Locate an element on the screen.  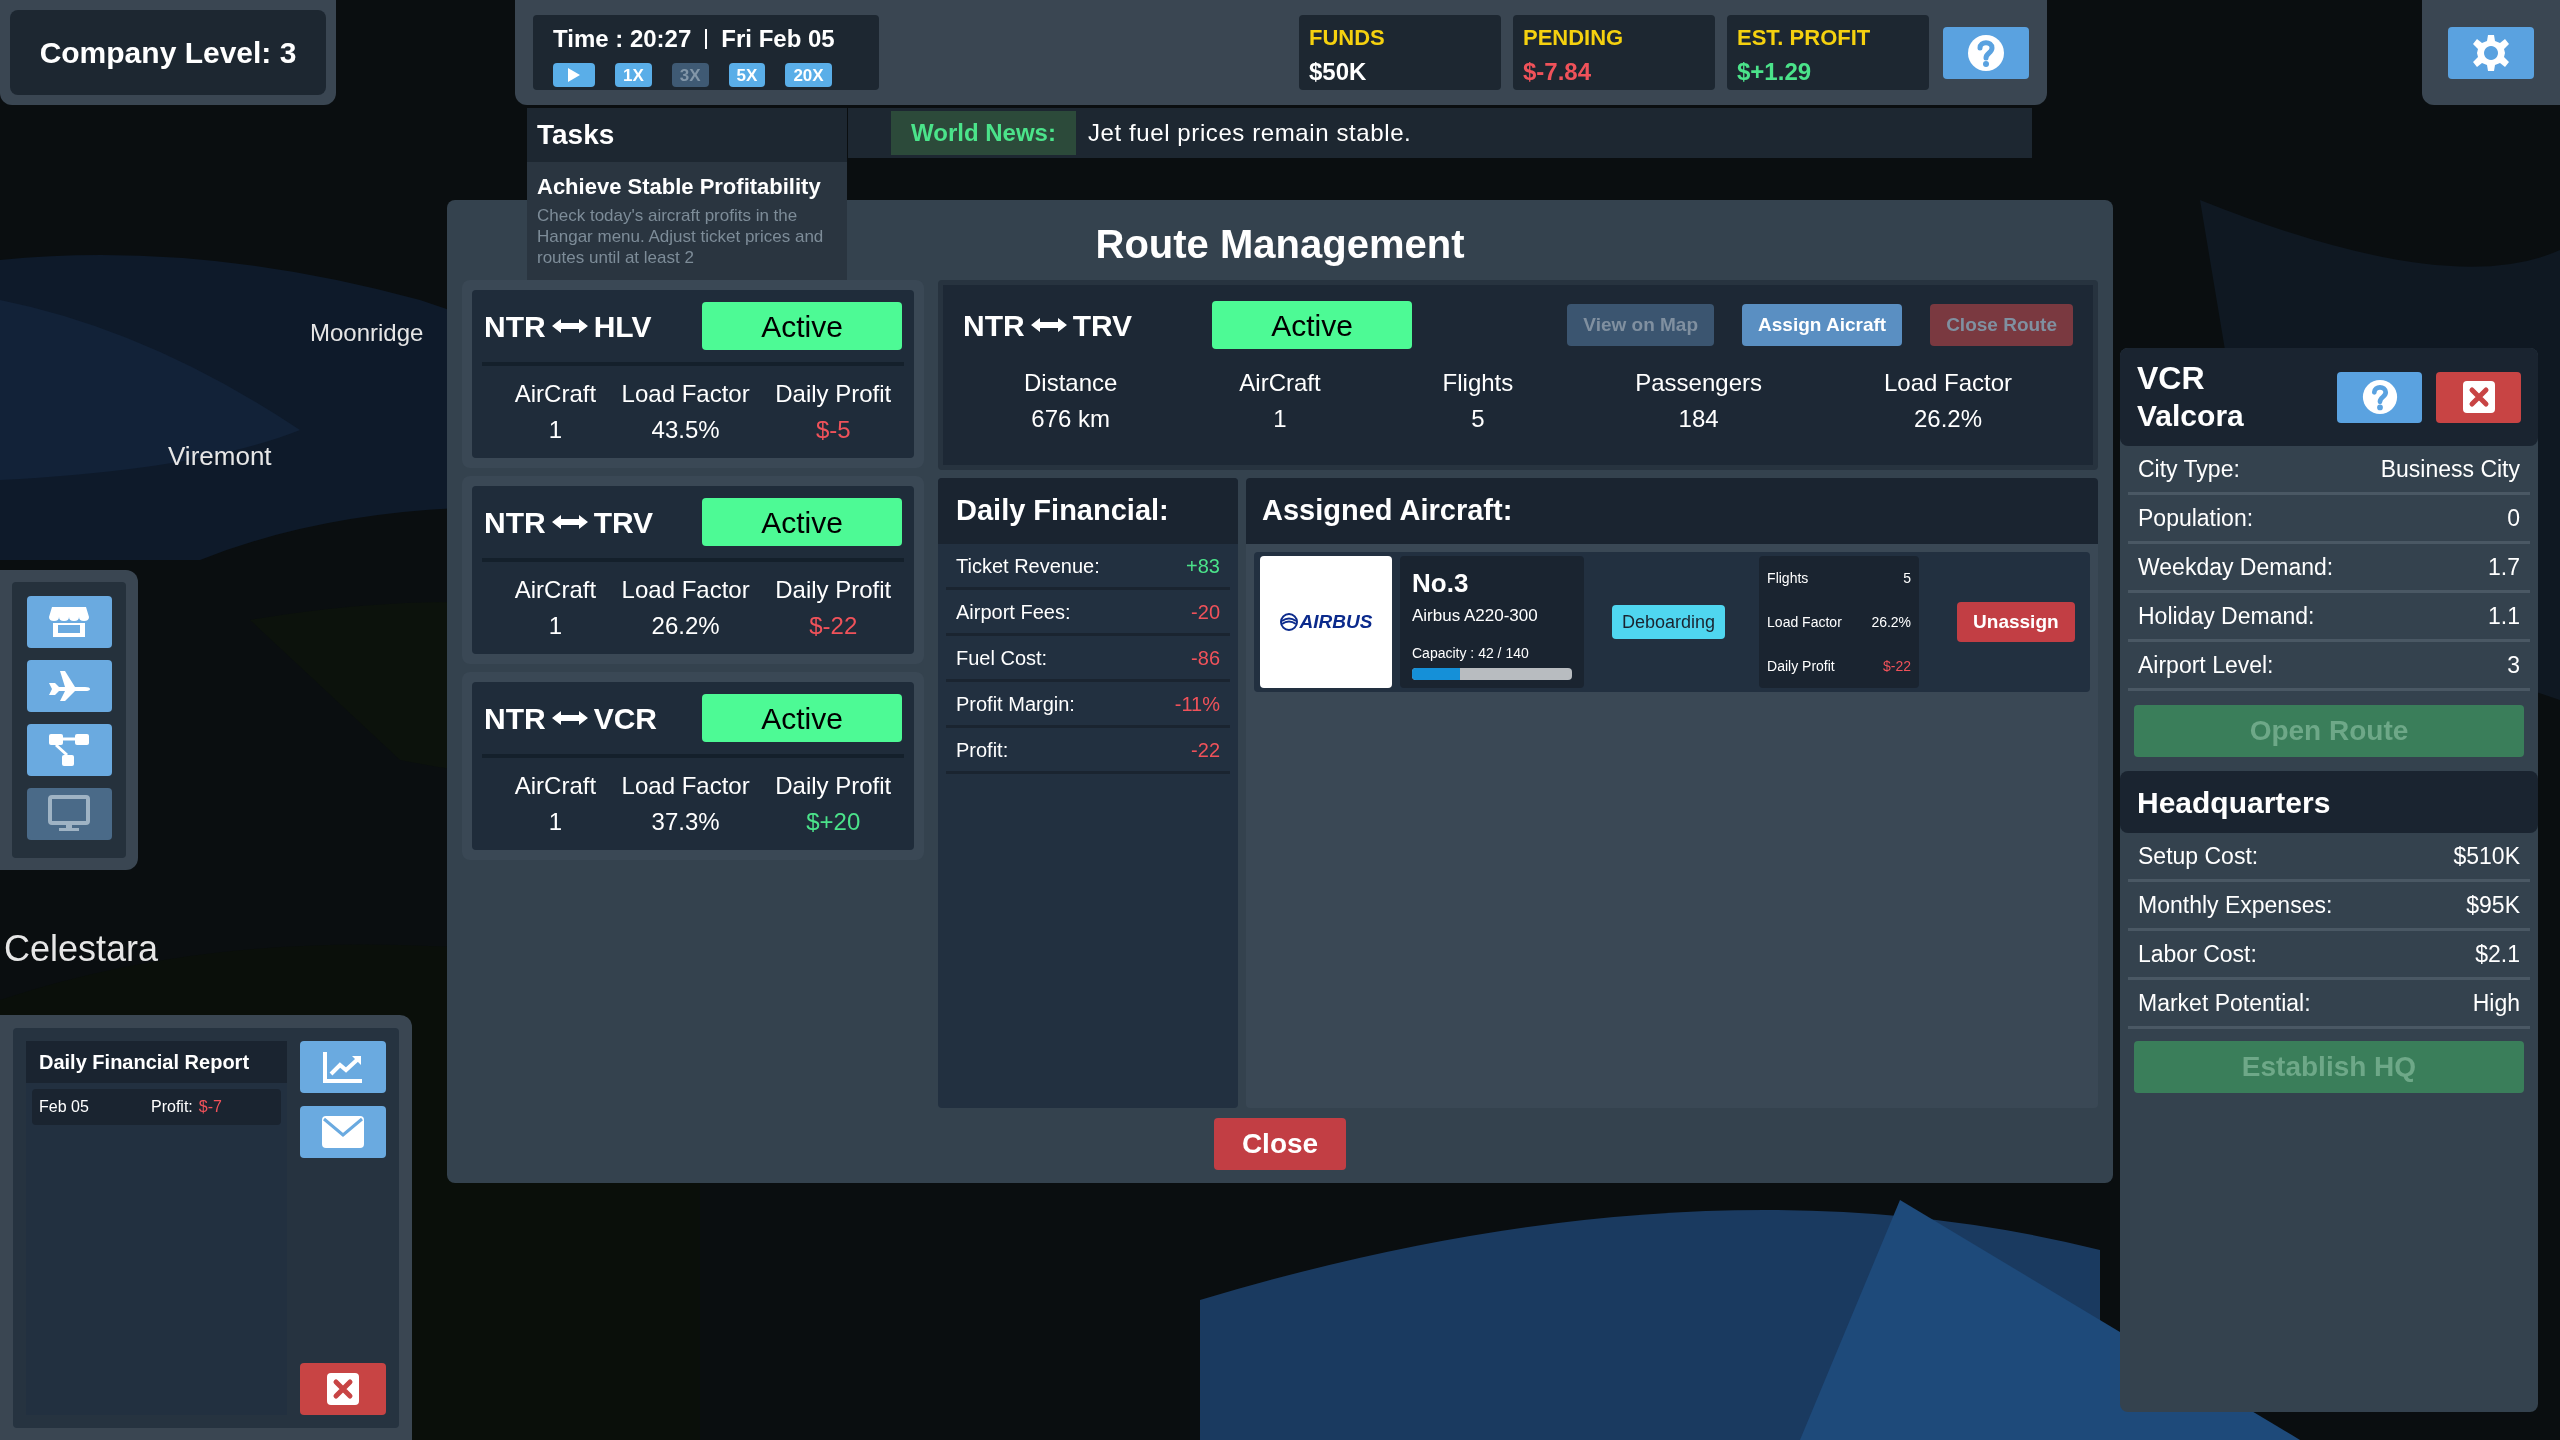
plane-icon is located at coordinates (69, 686).